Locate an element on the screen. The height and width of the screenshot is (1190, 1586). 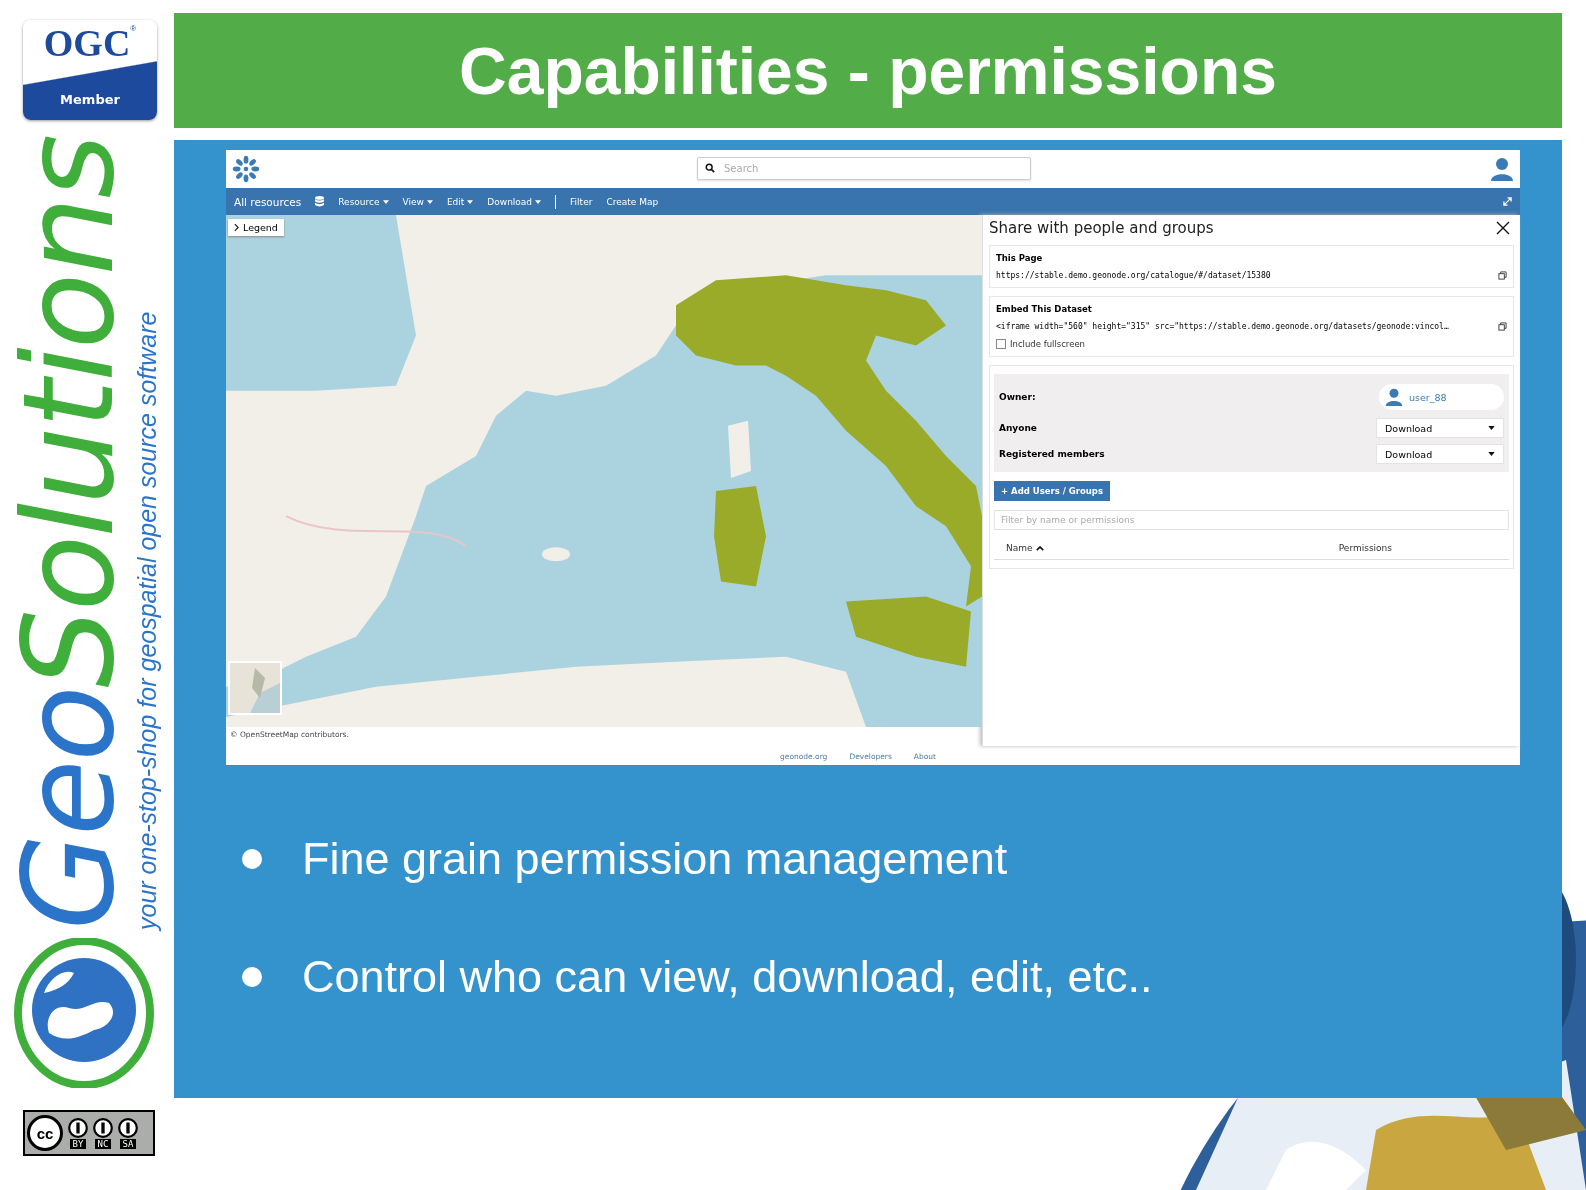
menu-link: Create Map is located at coordinates (632, 201).